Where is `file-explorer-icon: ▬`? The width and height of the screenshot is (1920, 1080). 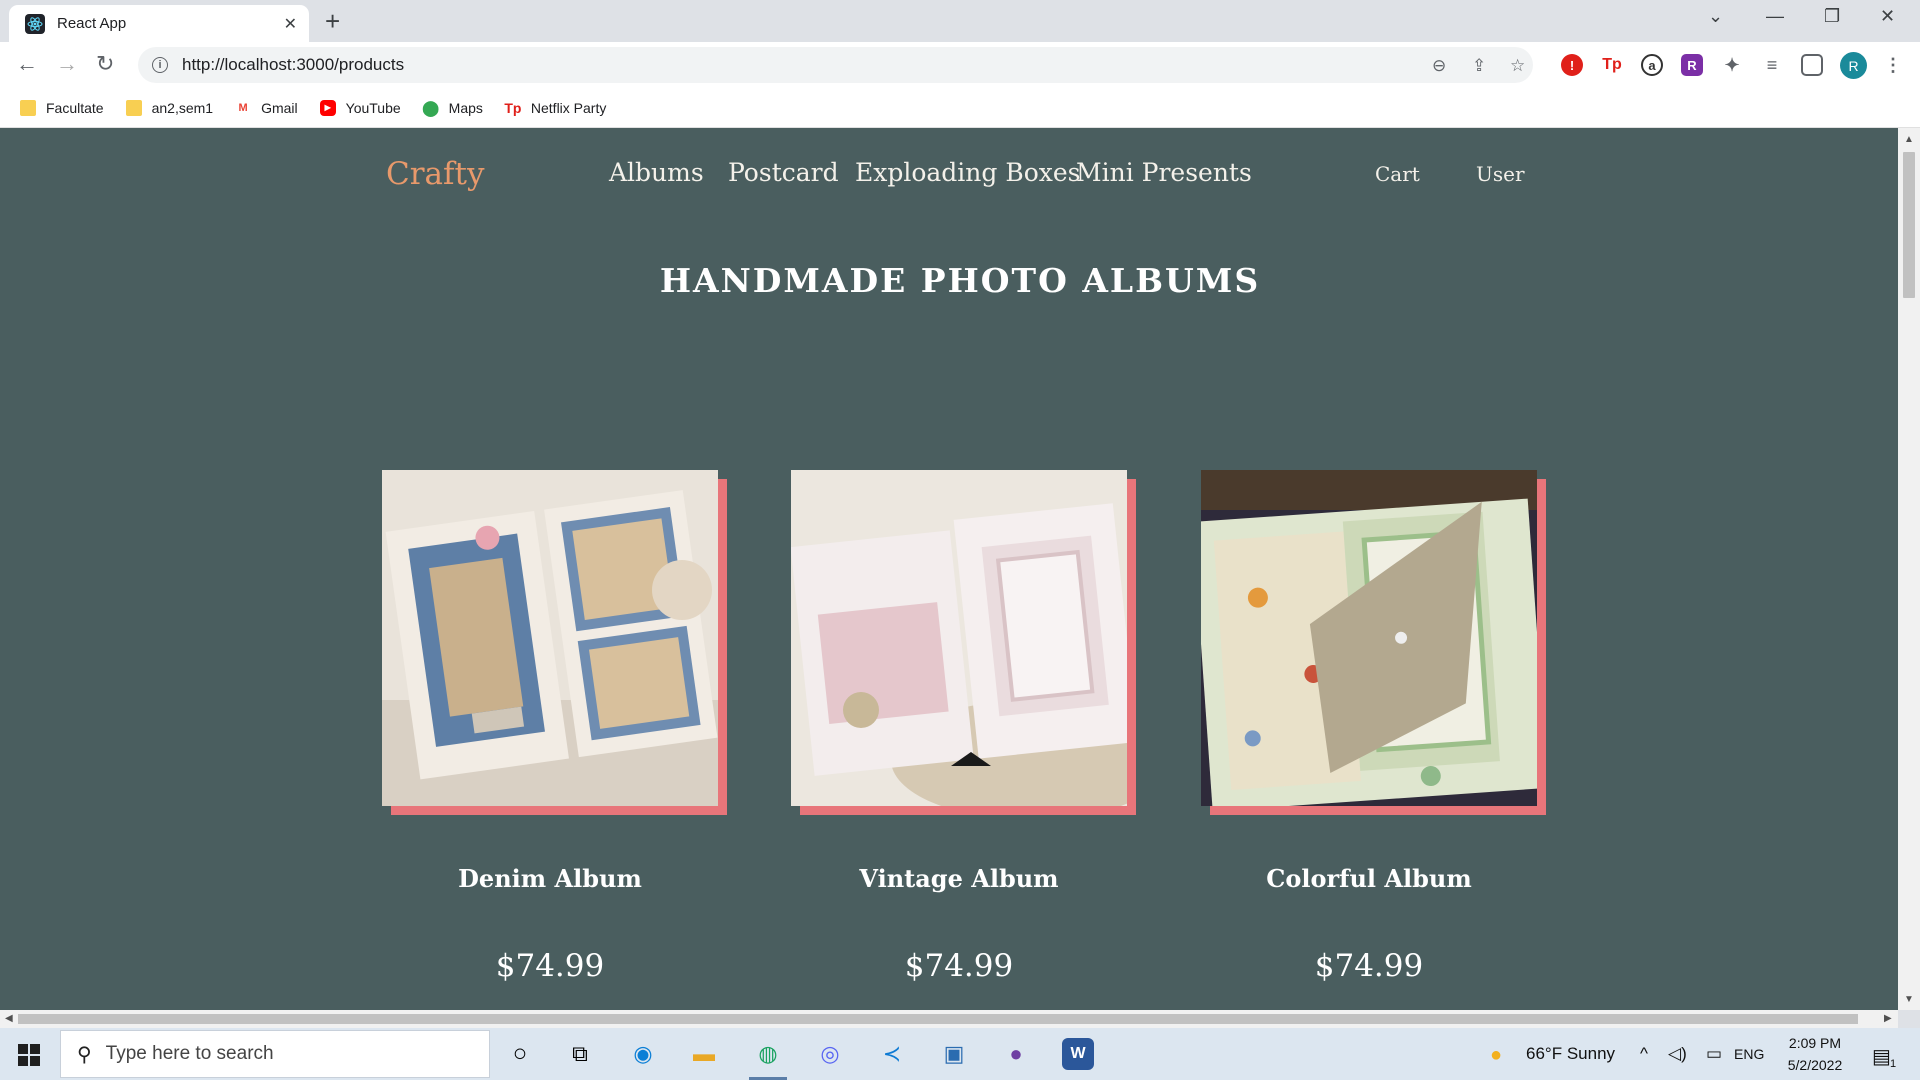
file-explorer-icon: ▬ is located at coordinates (704, 1054).